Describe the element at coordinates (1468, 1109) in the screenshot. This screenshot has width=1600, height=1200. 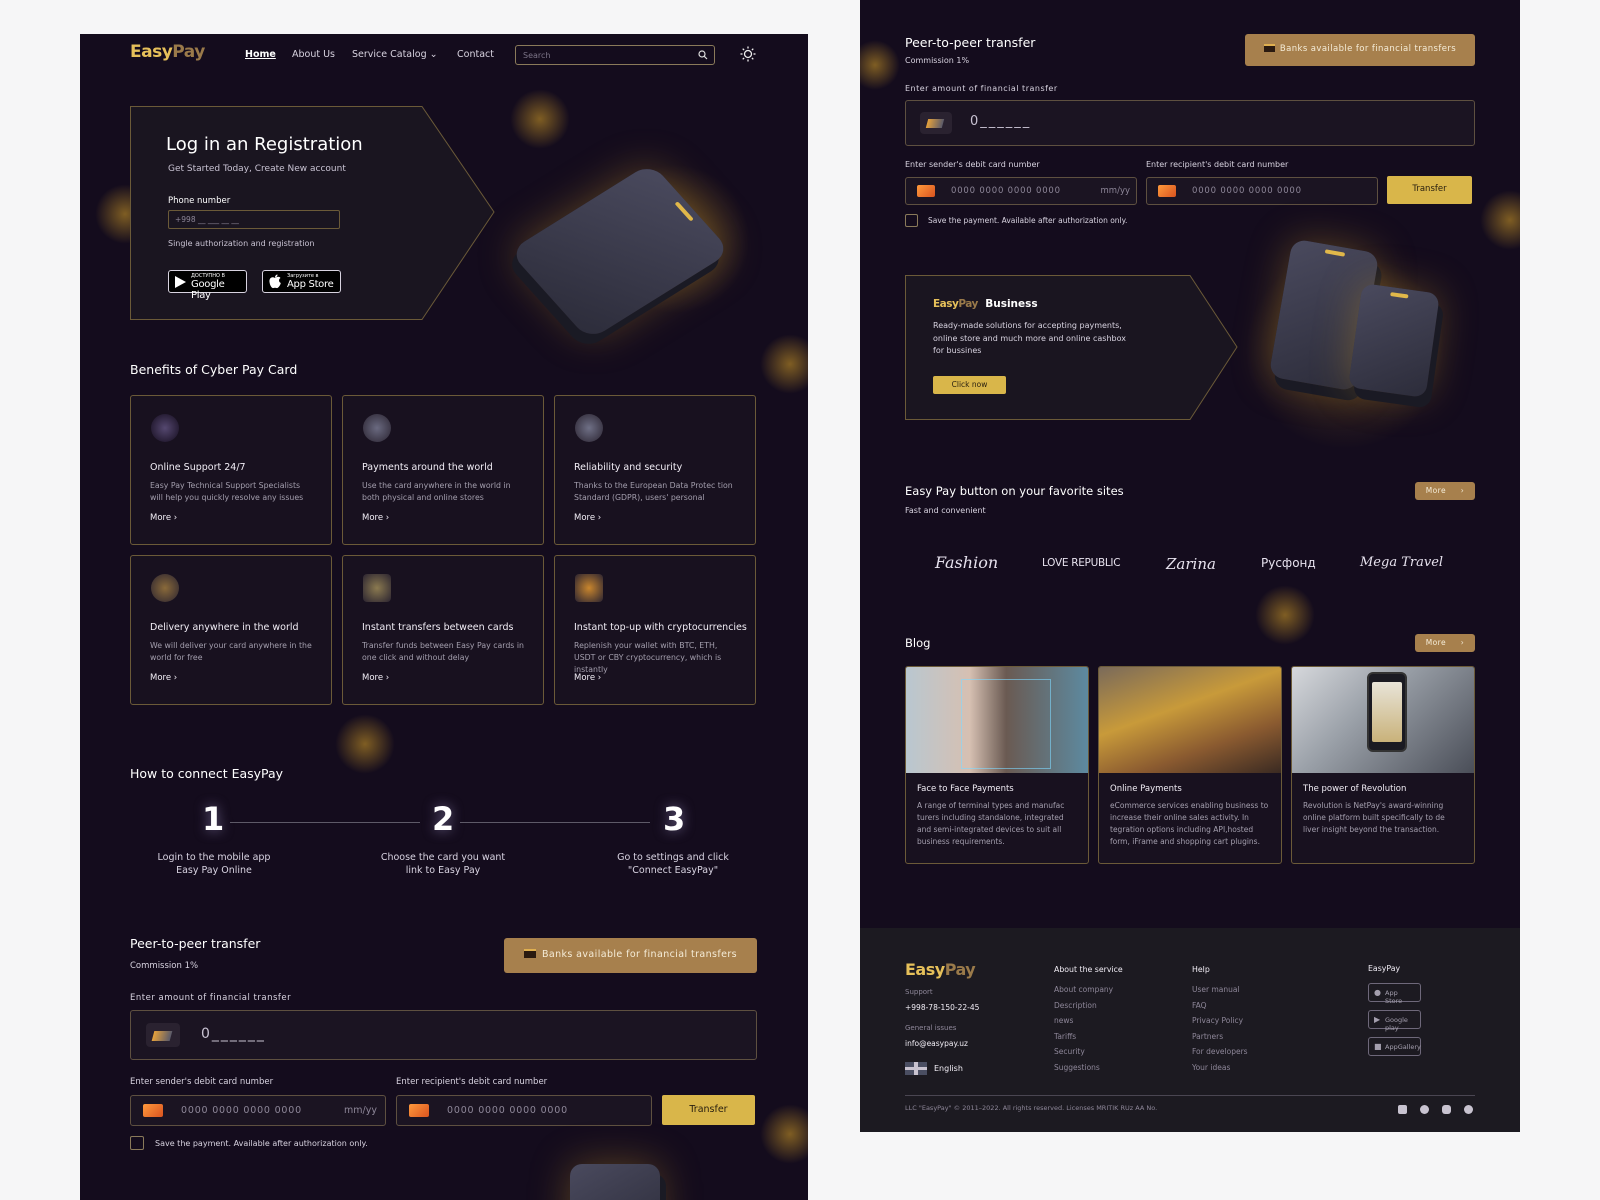
I see `telegram-icon` at that location.